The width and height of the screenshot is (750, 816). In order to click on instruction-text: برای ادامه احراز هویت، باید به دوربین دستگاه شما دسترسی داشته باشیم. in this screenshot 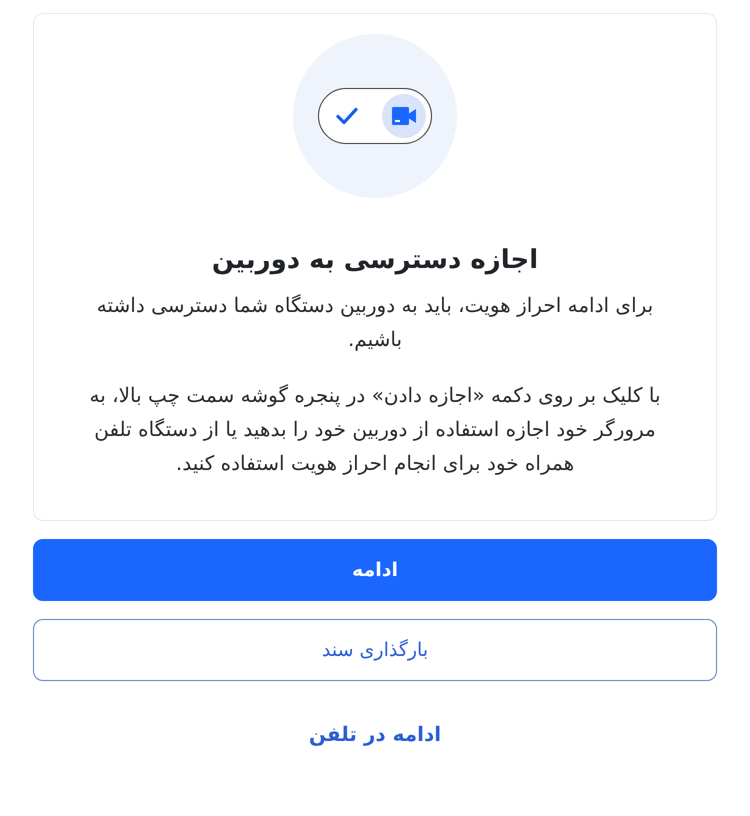, I will do `click(375, 322)`.